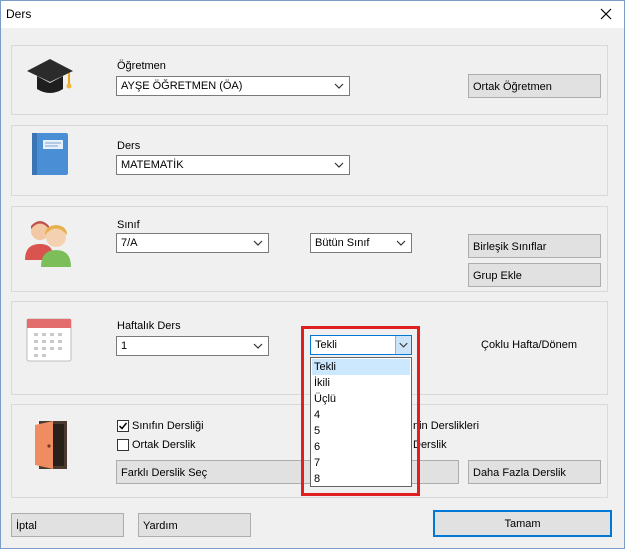 This screenshot has width=625, height=549. I want to click on users-icon, so click(49, 243).